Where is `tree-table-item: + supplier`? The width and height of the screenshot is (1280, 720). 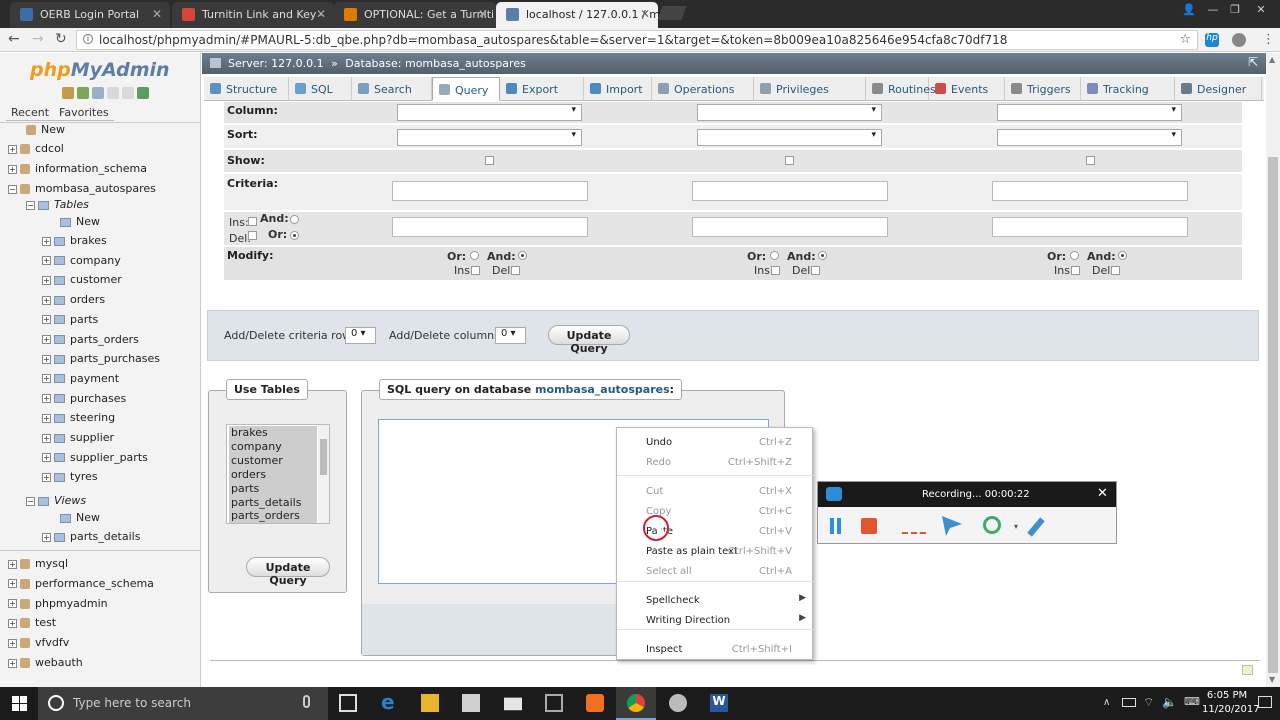 tree-table-item: + supplier is located at coordinates (78, 437).